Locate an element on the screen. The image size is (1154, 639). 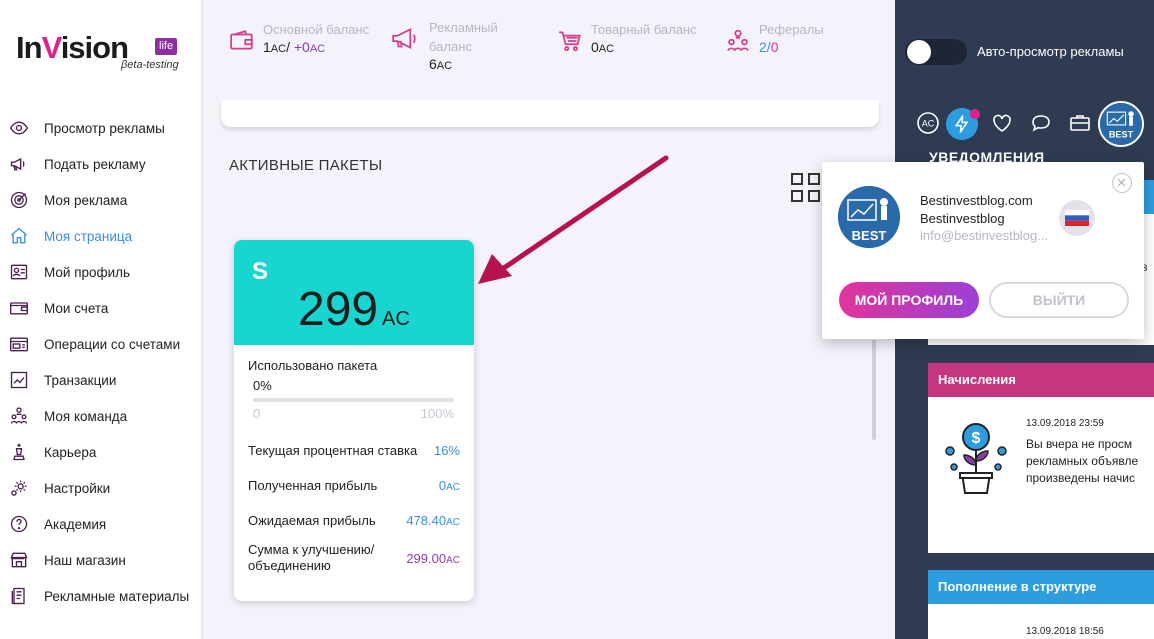
svg-text: BEST is located at coordinates (869, 235).